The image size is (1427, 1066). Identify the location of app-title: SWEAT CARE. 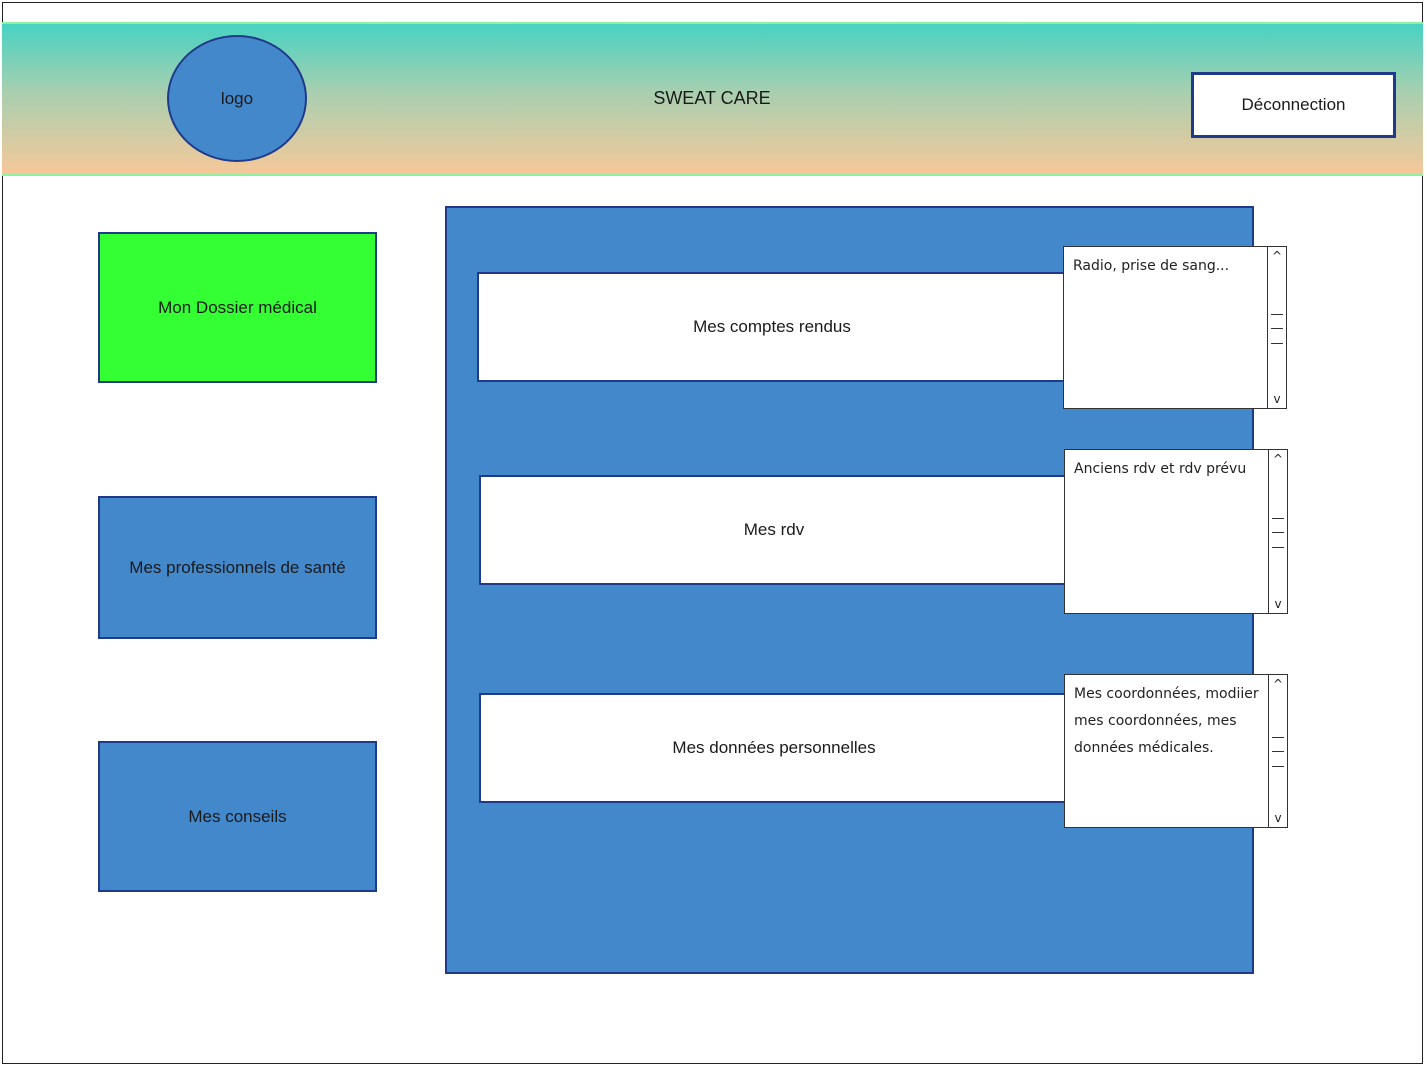
(712, 98).